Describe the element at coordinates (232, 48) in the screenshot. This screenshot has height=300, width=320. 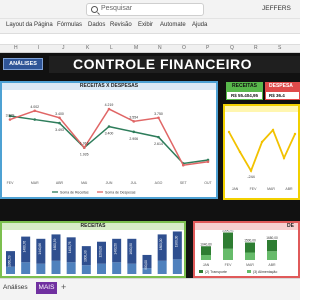
I see `column-letter: Q` at that location.